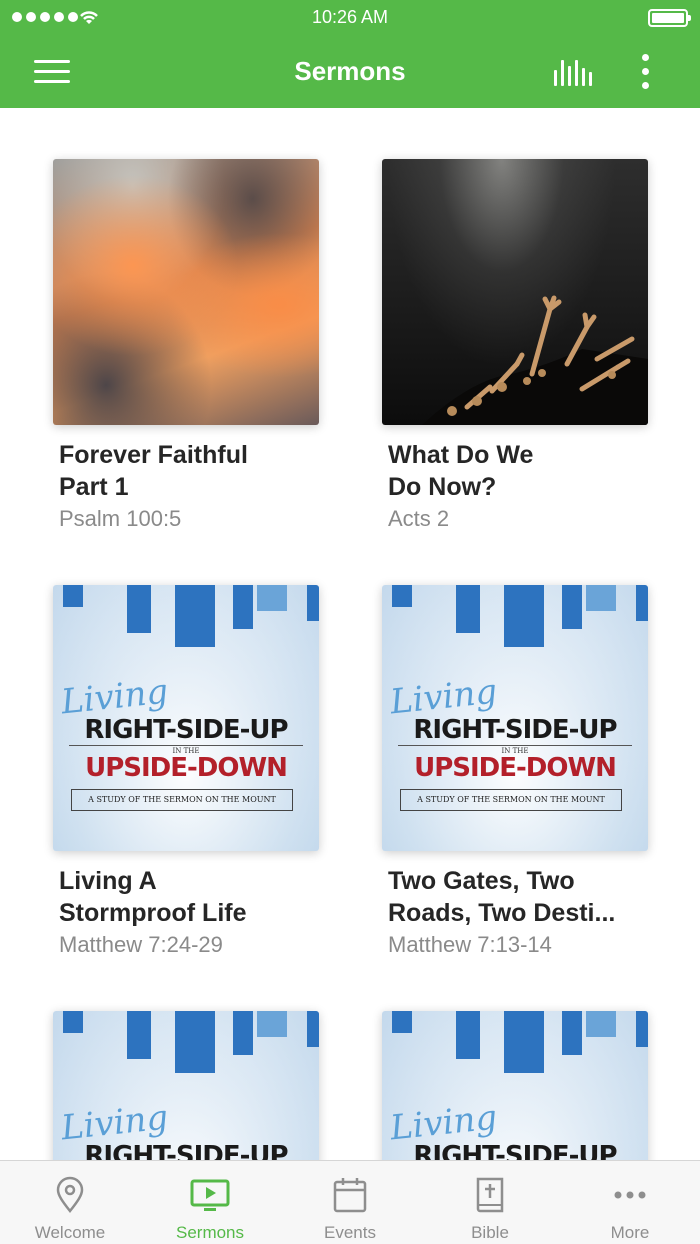 The height and width of the screenshot is (1244, 700). What do you see at coordinates (153, 897) in the screenshot?
I see `sermon-title: Living A Stormproof Life` at bounding box center [153, 897].